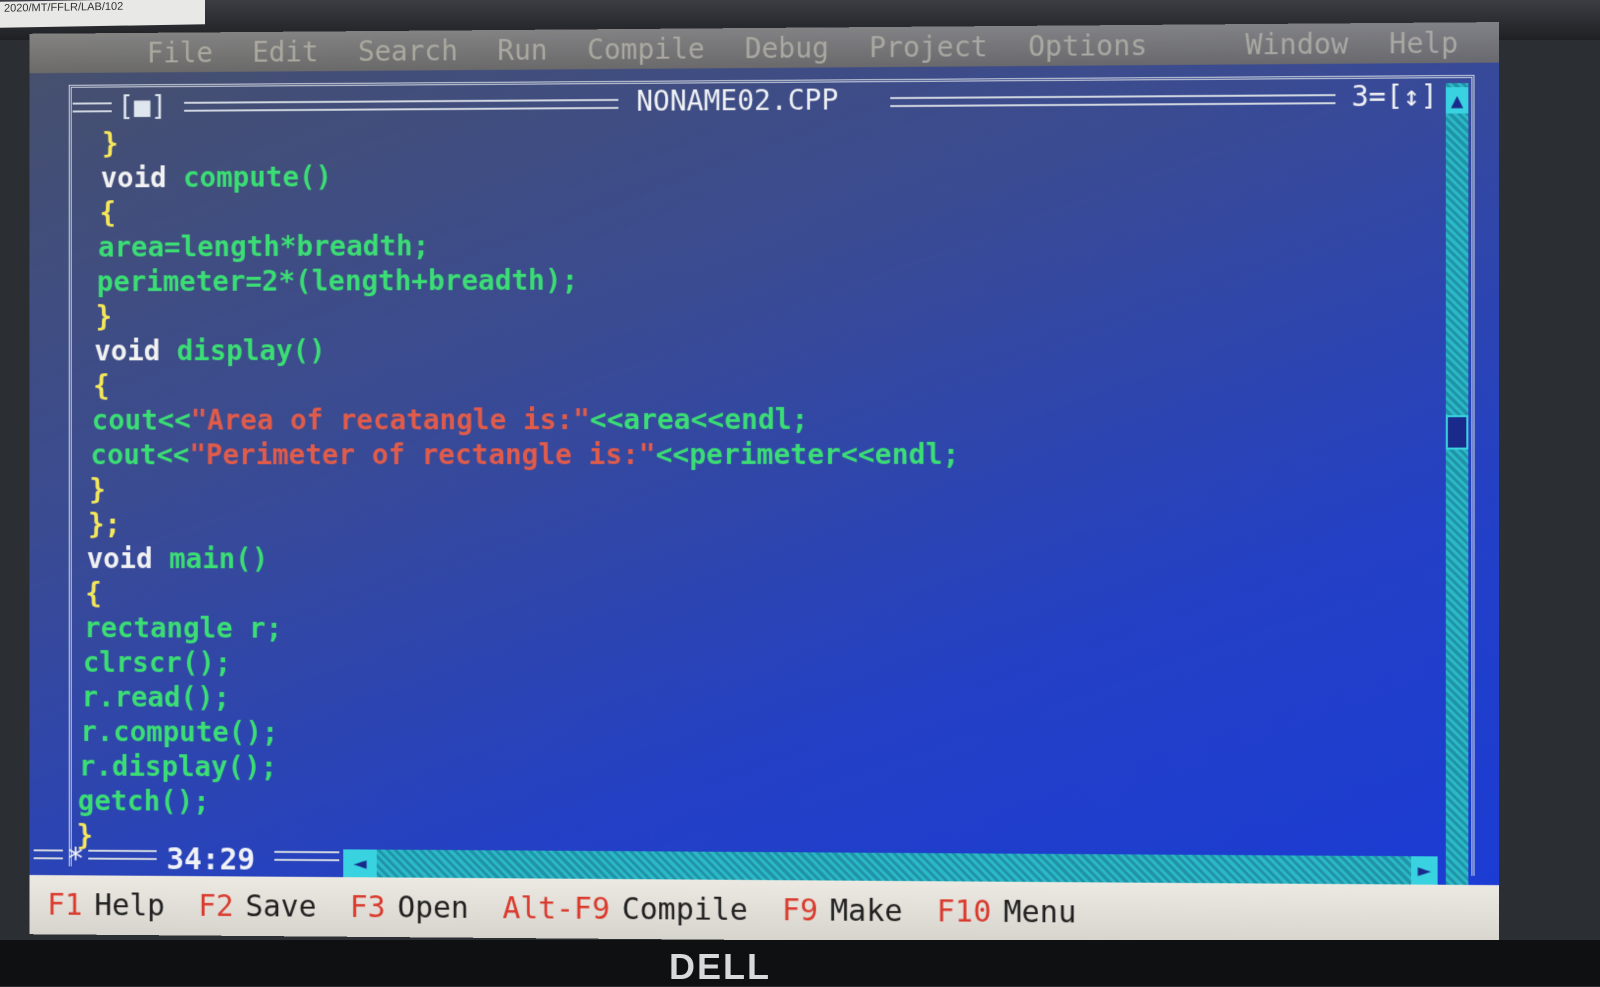 This screenshot has width=1600, height=987. I want to click on code-token: perimeter=2*(length+breadth);, so click(337, 281).